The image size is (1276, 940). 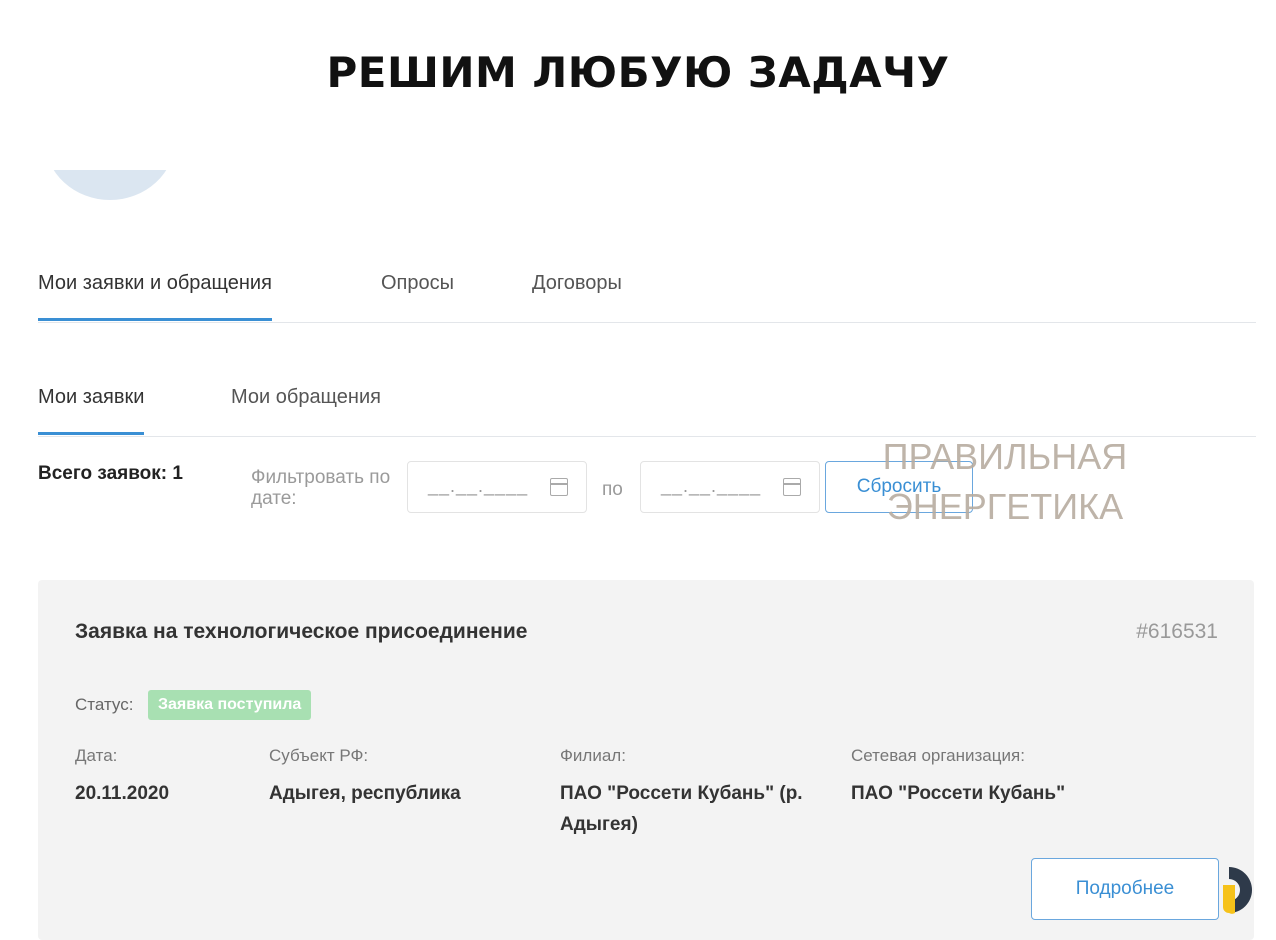 What do you see at coordinates (647, 295) in the screenshot?
I see `main-tabs: Мои заявки и обращения Опросы Договоры` at bounding box center [647, 295].